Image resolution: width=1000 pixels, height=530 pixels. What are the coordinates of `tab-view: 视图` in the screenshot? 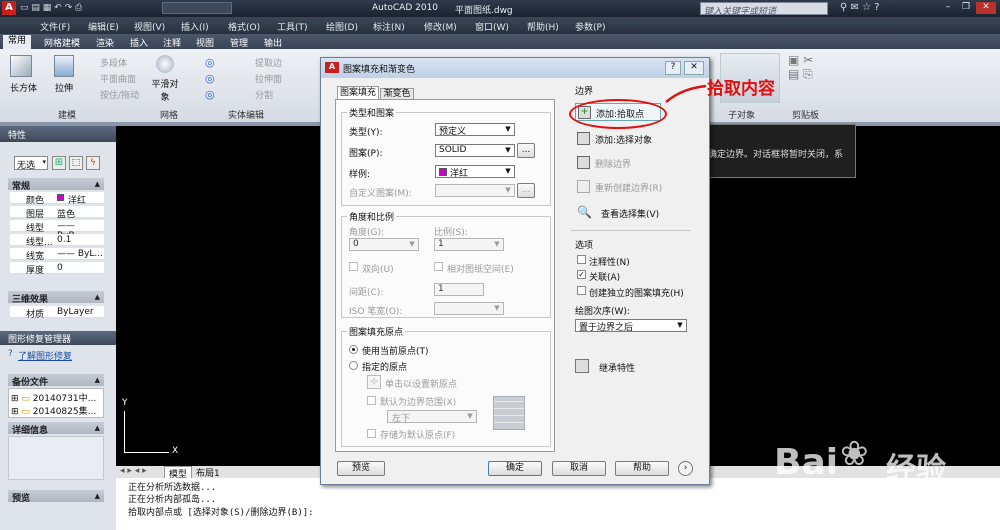 It's located at (205, 42).